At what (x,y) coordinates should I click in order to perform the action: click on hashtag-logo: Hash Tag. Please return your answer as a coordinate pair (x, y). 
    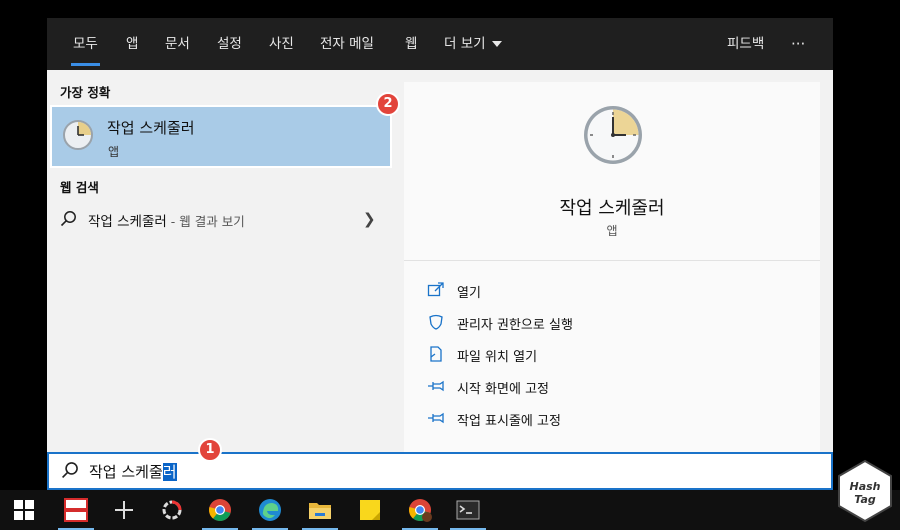
    Looking at the image, I should click on (865, 491).